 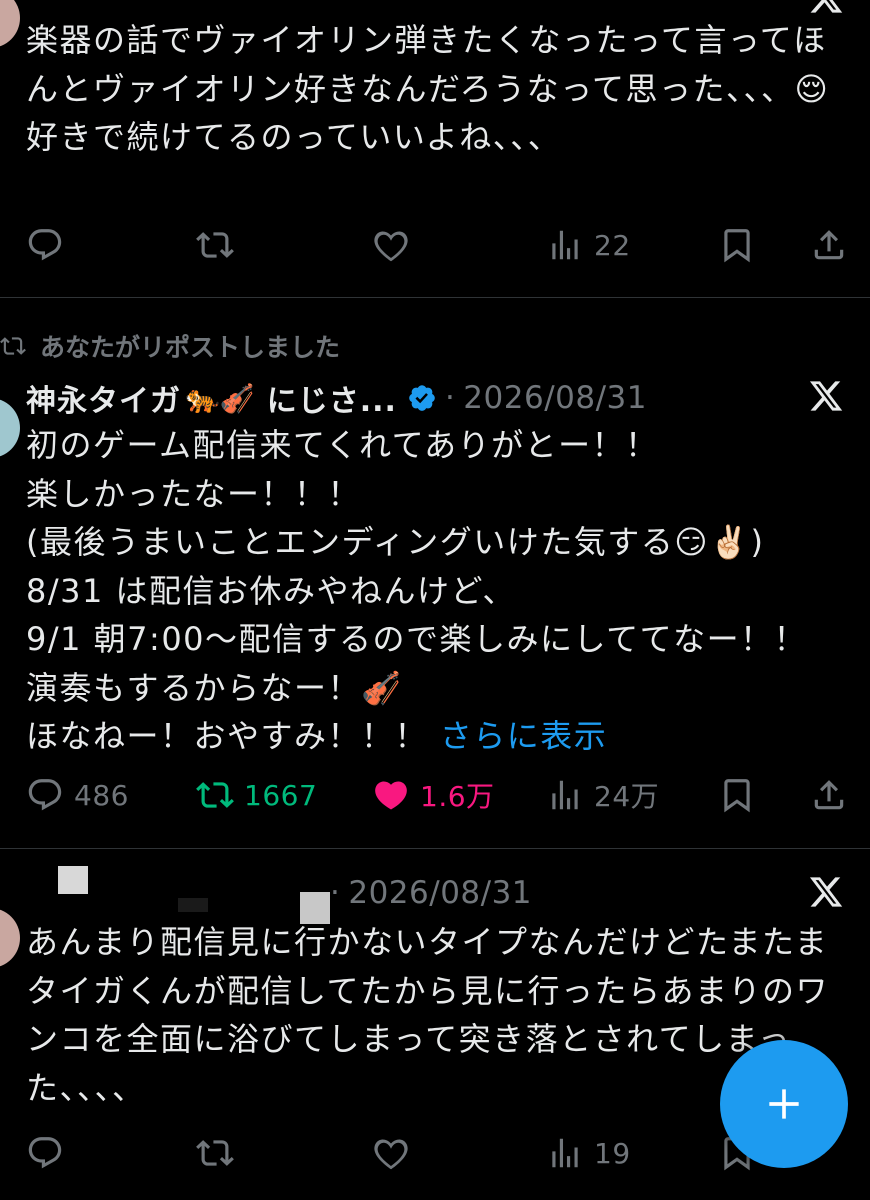 What do you see at coordinates (10, 938) in the screenshot?
I see `avatar` at bounding box center [10, 938].